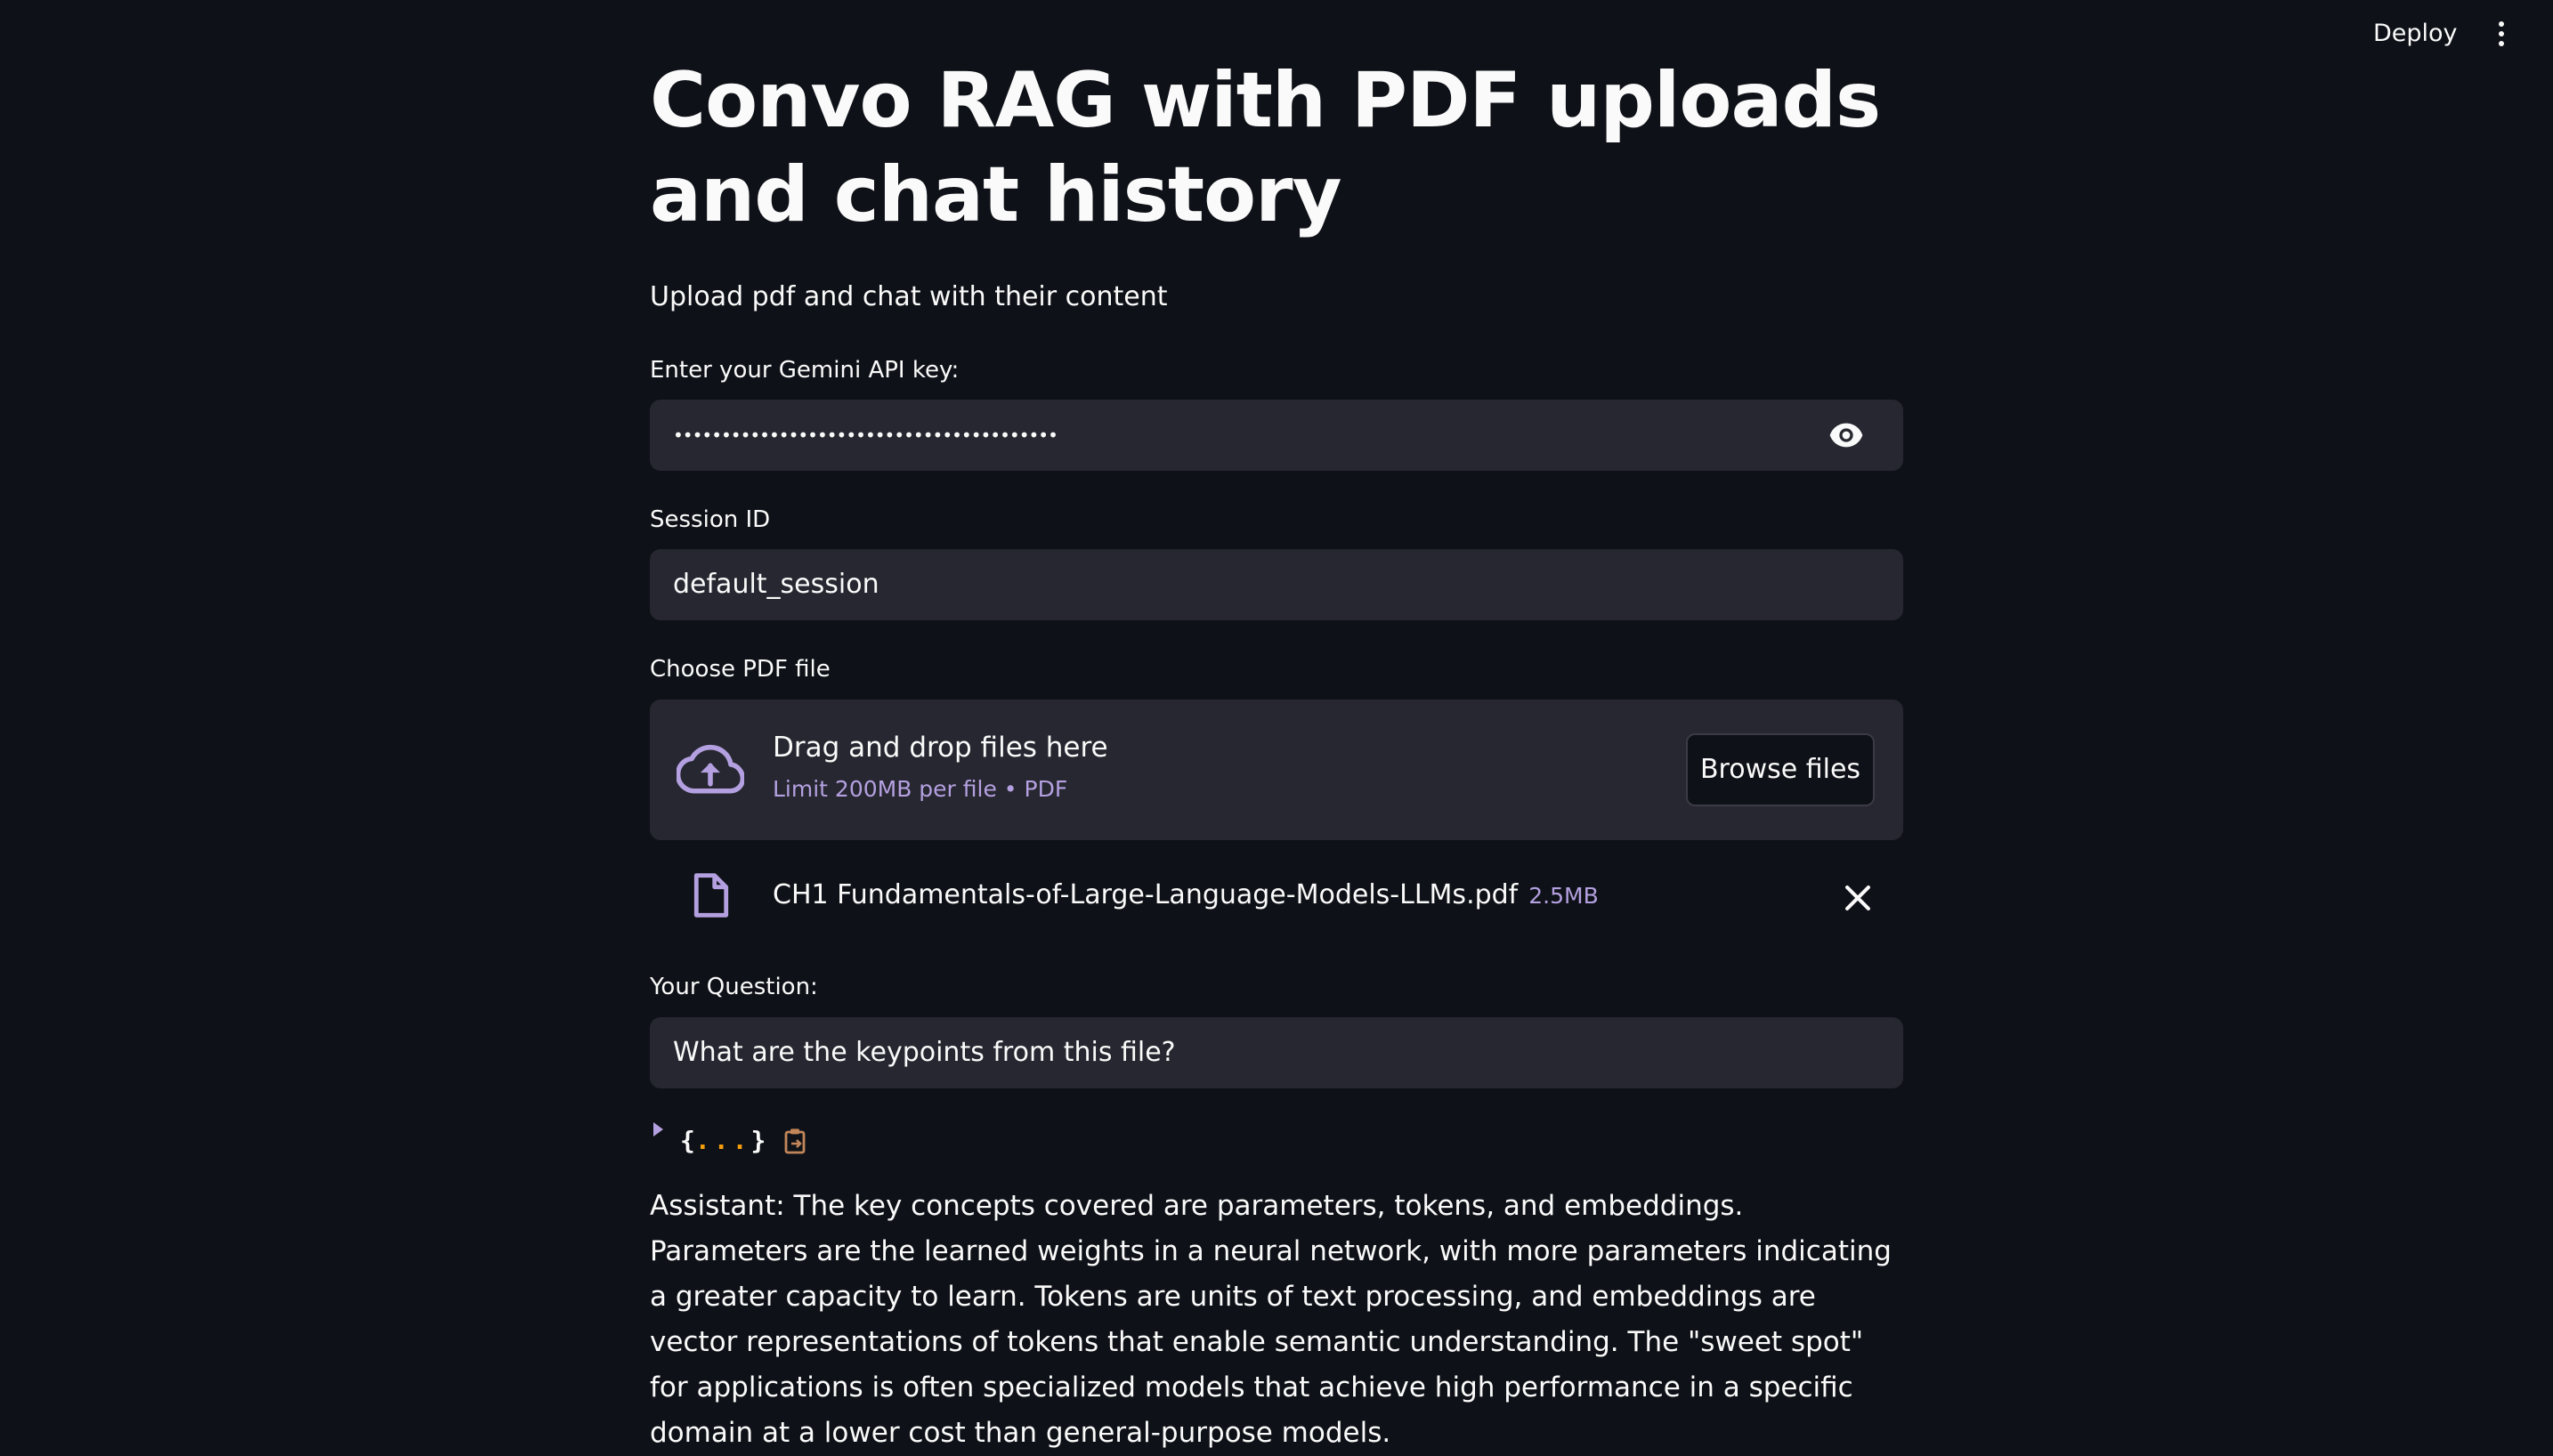 The width and height of the screenshot is (2553, 1456). I want to click on cloud-upload-icon, so click(710, 769).